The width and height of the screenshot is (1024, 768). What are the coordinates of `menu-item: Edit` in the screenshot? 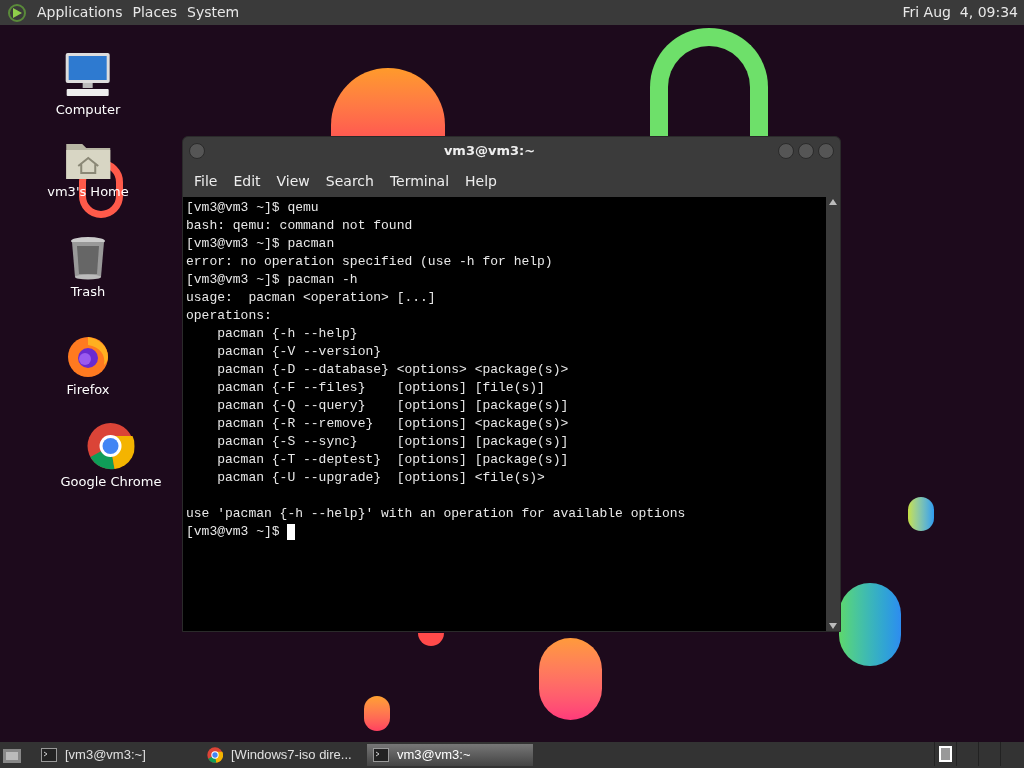 It's located at (247, 181).